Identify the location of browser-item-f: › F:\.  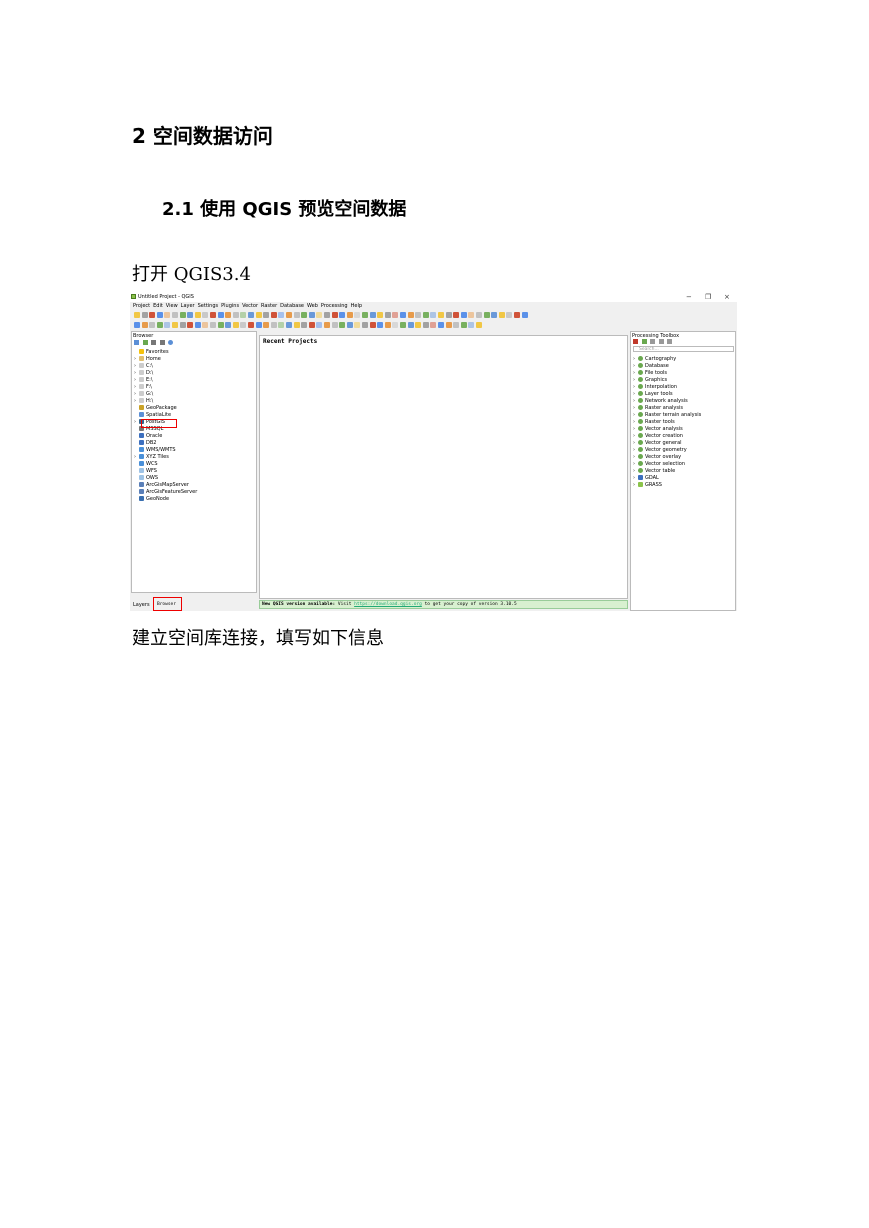
(165, 387).